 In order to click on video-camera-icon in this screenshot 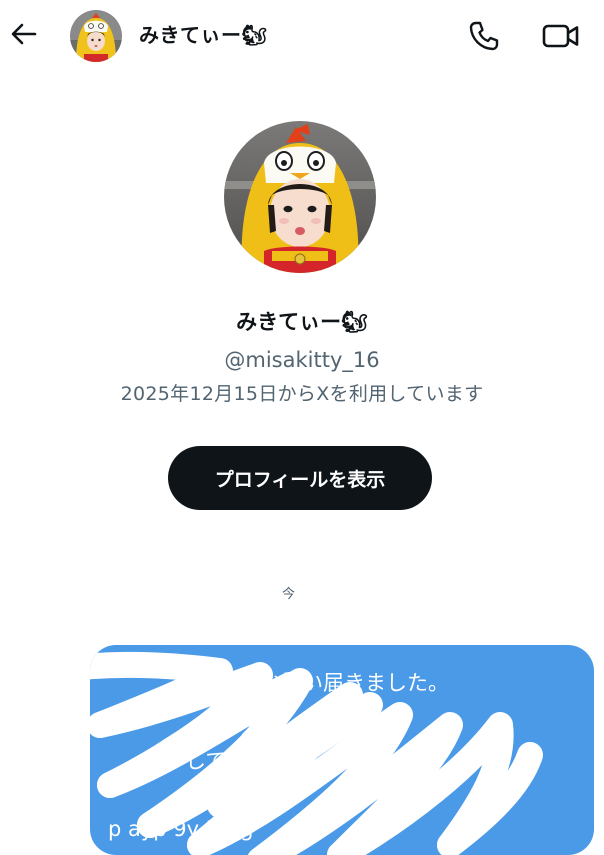, I will do `click(560, 36)`.